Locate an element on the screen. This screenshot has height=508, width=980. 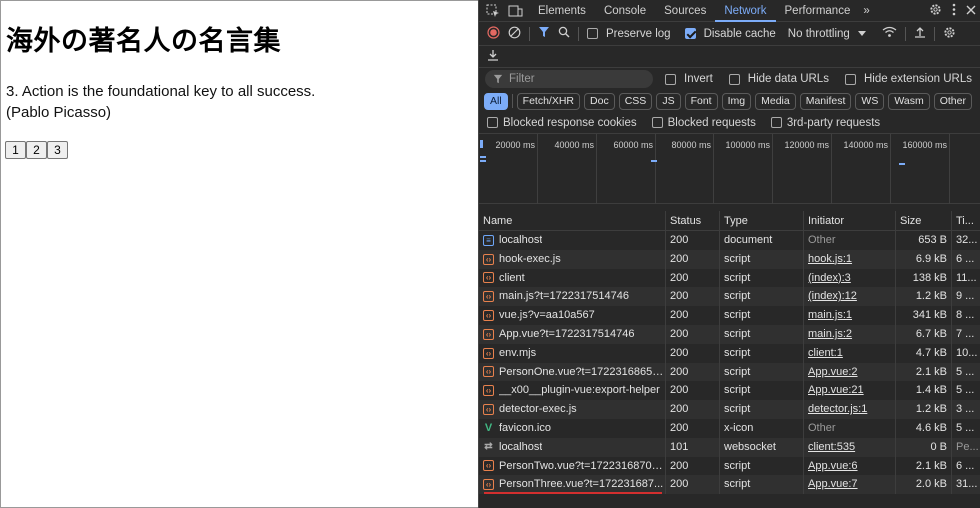
clear-icon is located at coordinates (514, 34).